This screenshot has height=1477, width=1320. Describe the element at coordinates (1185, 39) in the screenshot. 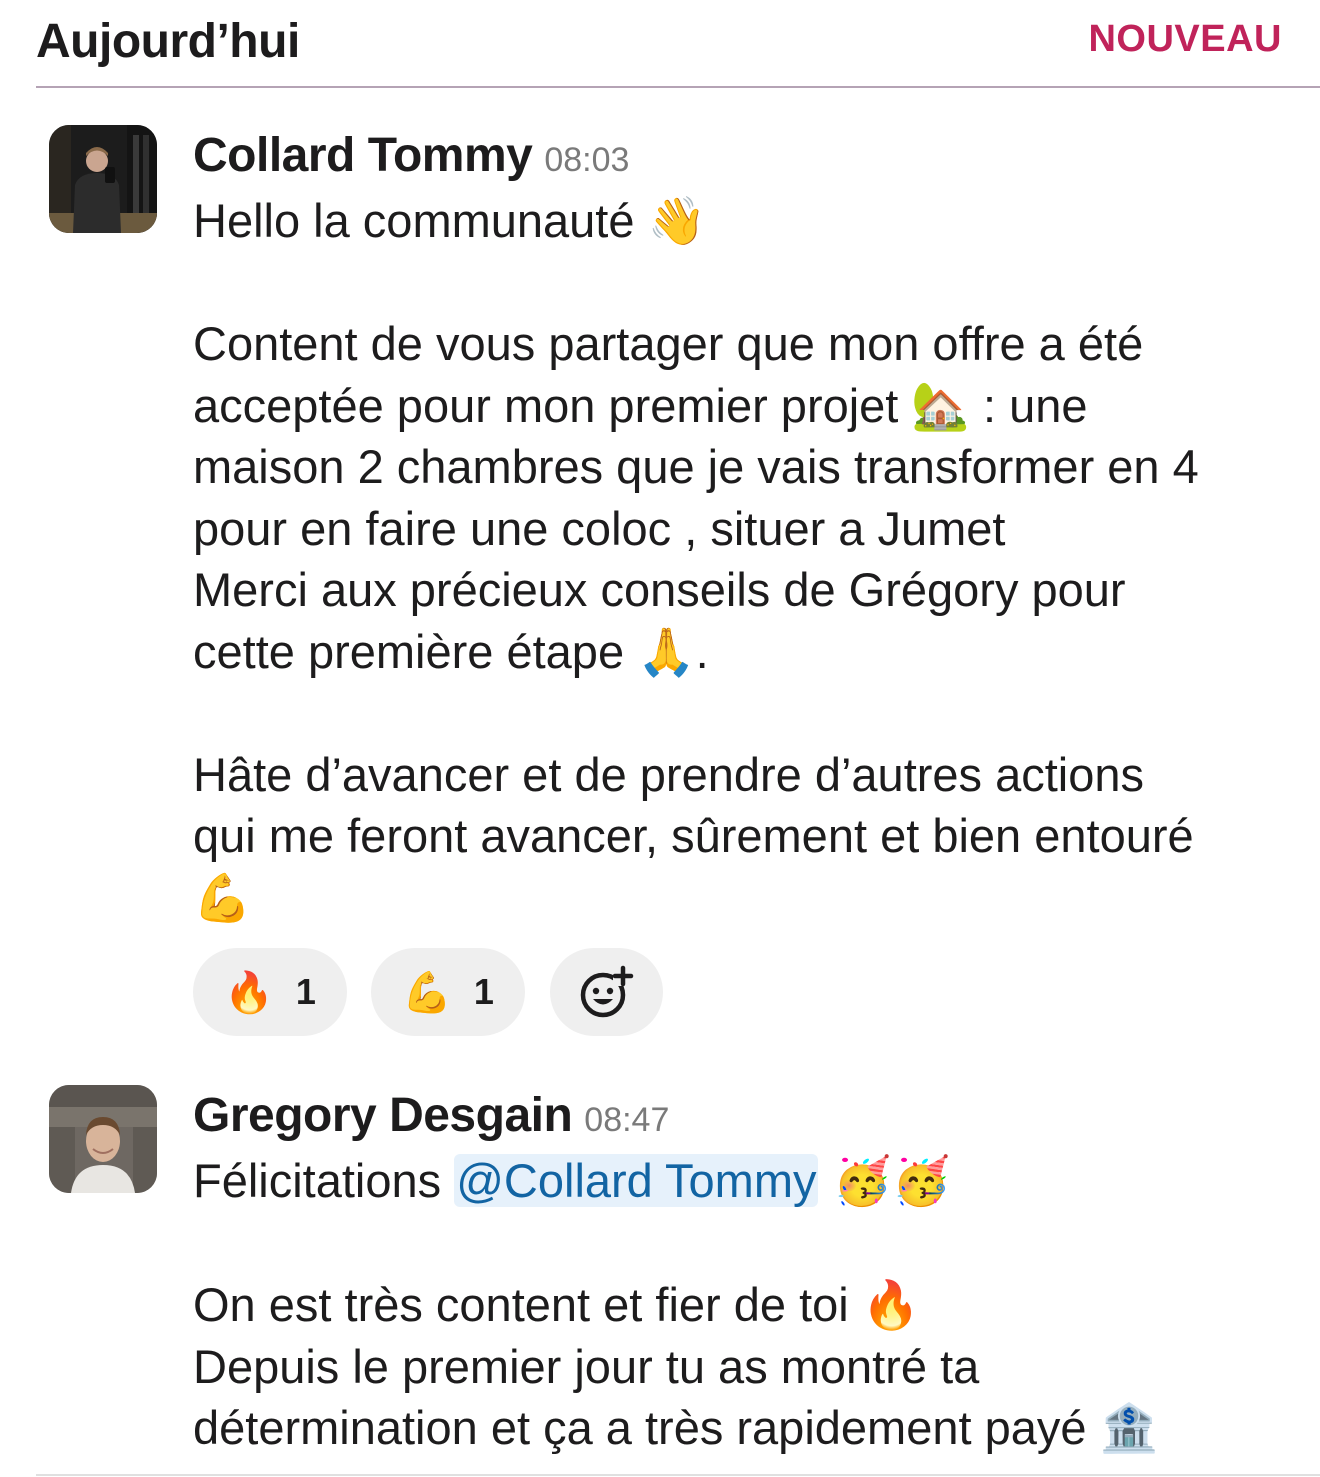

I see `new-messages-badge: NOUVEAU` at that location.